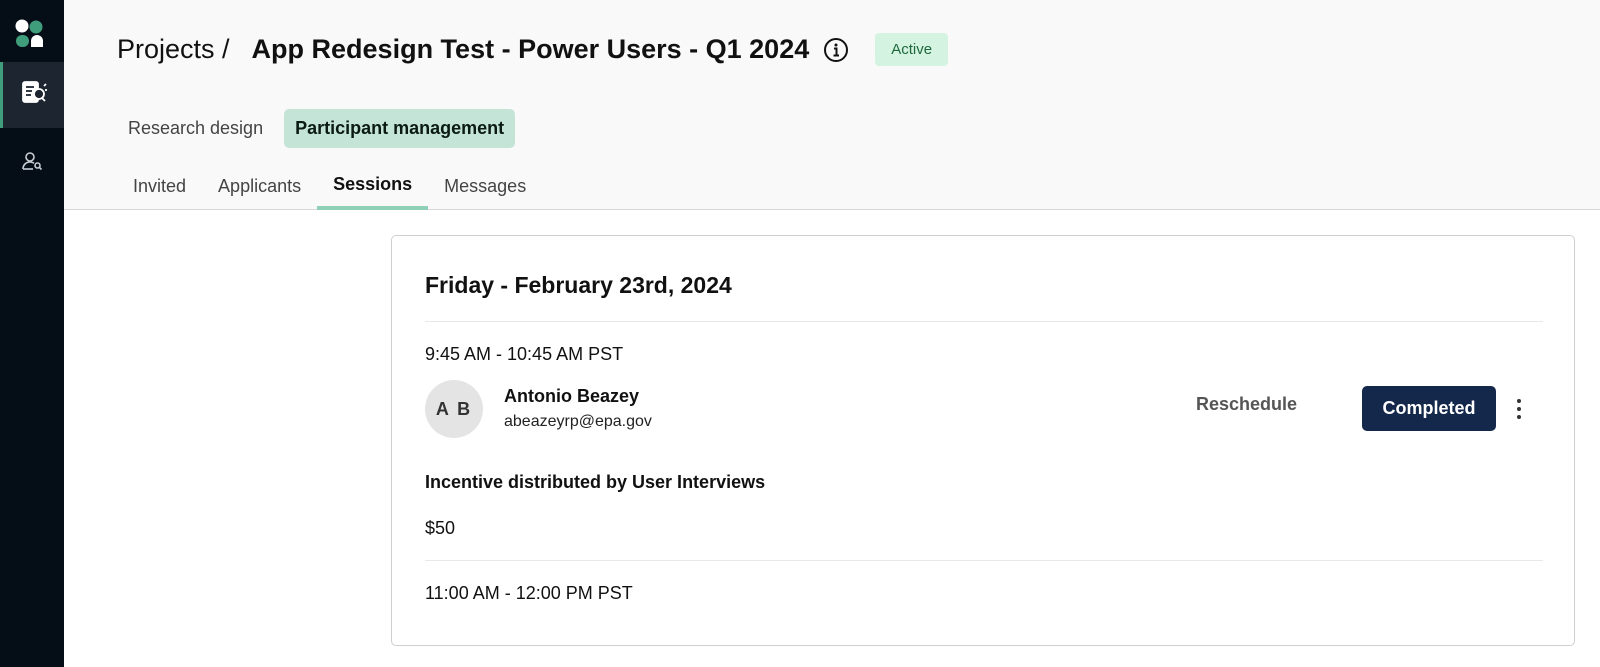 This screenshot has height=667, width=1600. What do you see at coordinates (454, 409) in the screenshot?
I see `avatar: A B` at bounding box center [454, 409].